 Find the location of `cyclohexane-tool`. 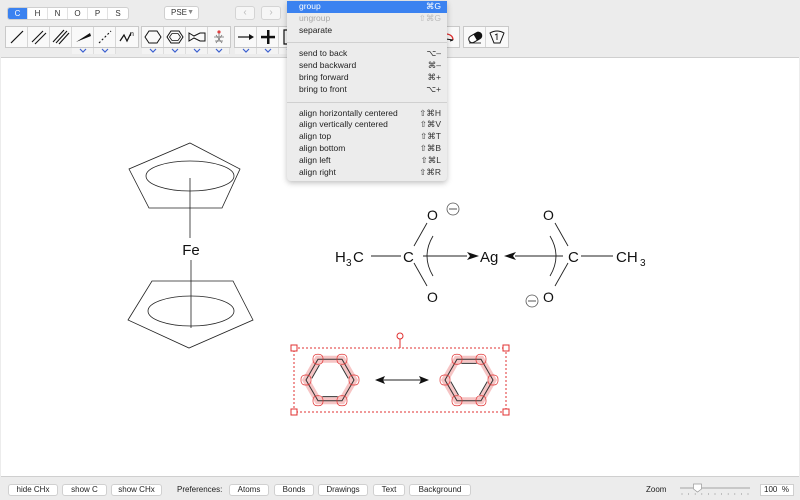

cyclohexane-tool is located at coordinates (153, 37).